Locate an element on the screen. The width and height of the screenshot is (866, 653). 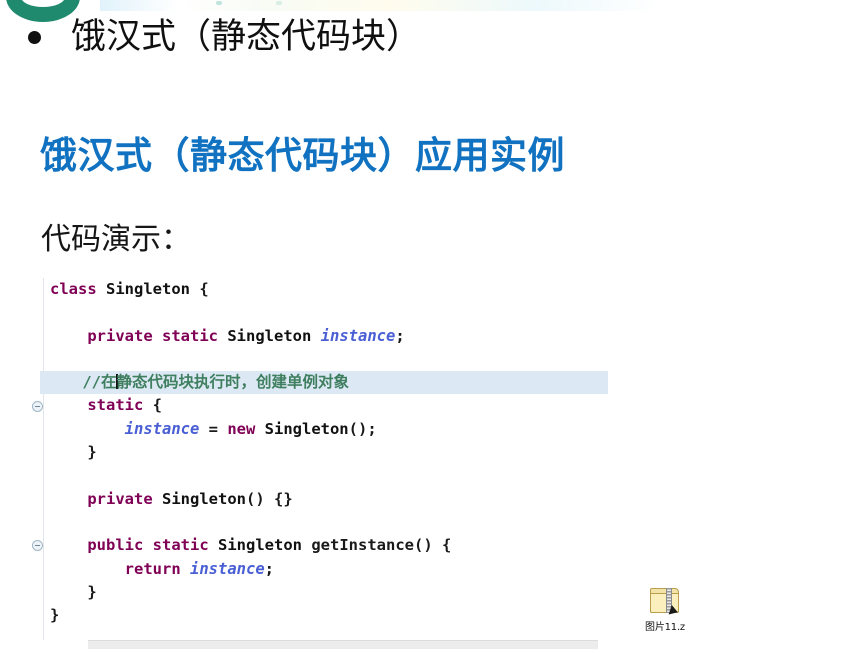
editor-gutter is located at coordinates (36, 459).